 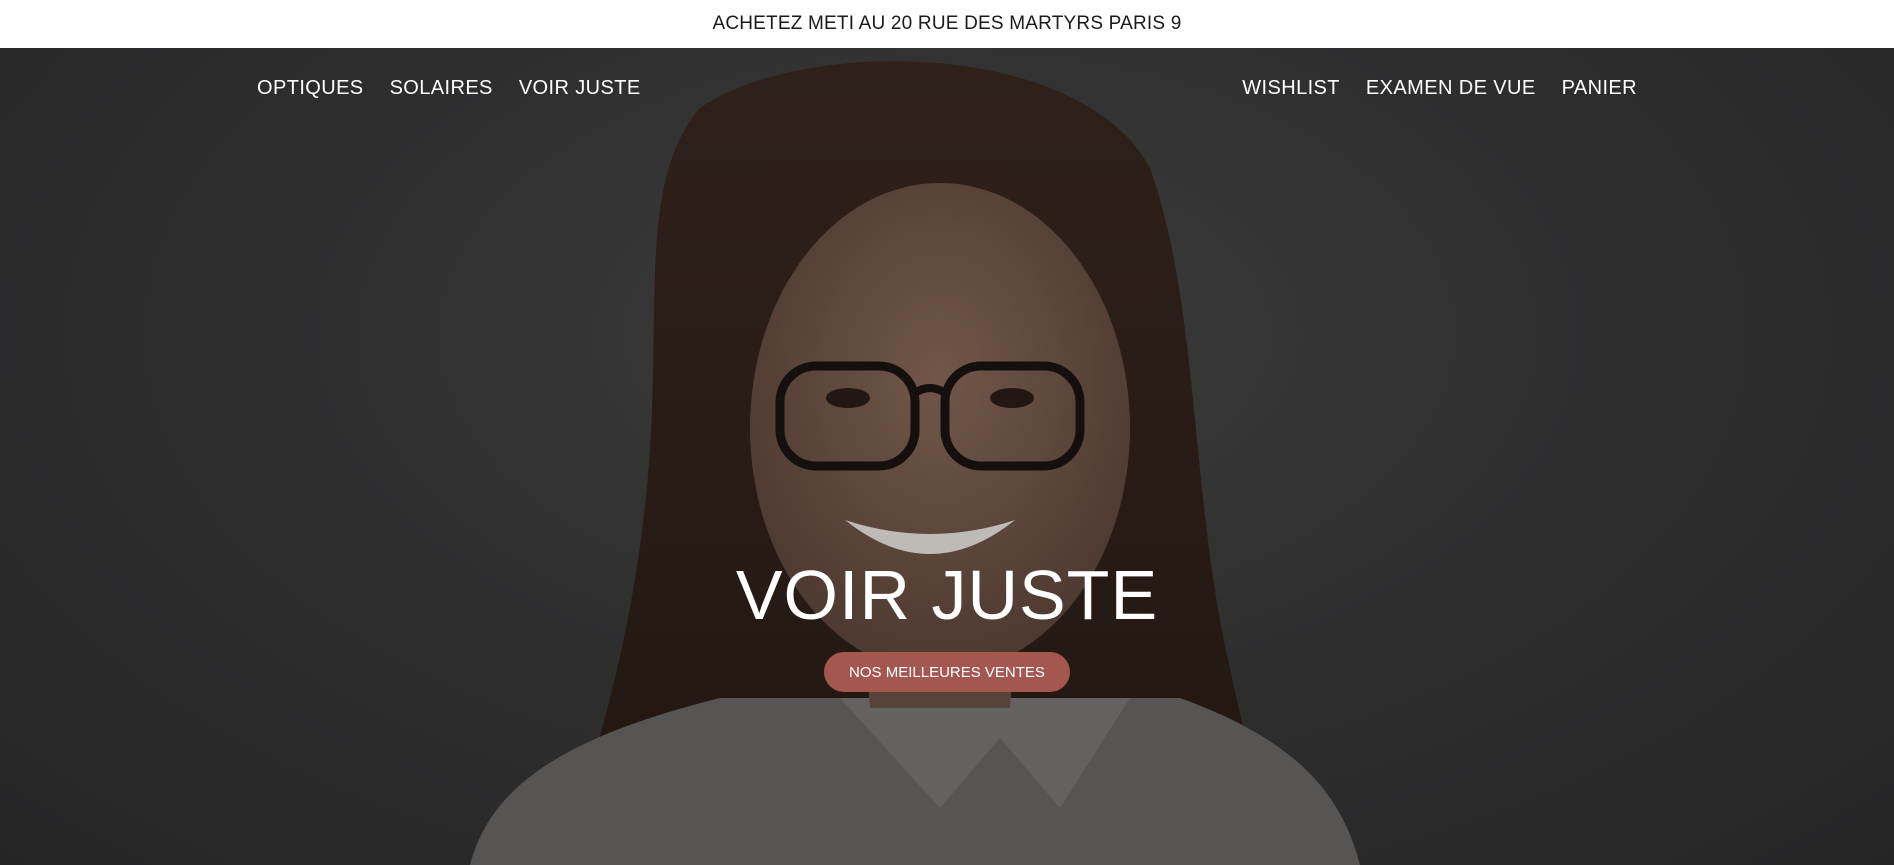 What do you see at coordinates (580, 88) in the screenshot?
I see `nav-link-voir-juste: VOIR JUSTE` at bounding box center [580, 88].